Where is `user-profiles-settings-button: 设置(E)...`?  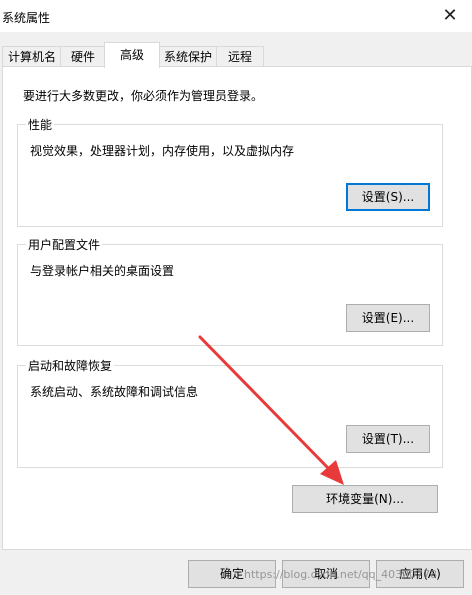
user-profiles-settings-button: 设置(E)... is located at coordinates (388, 318).